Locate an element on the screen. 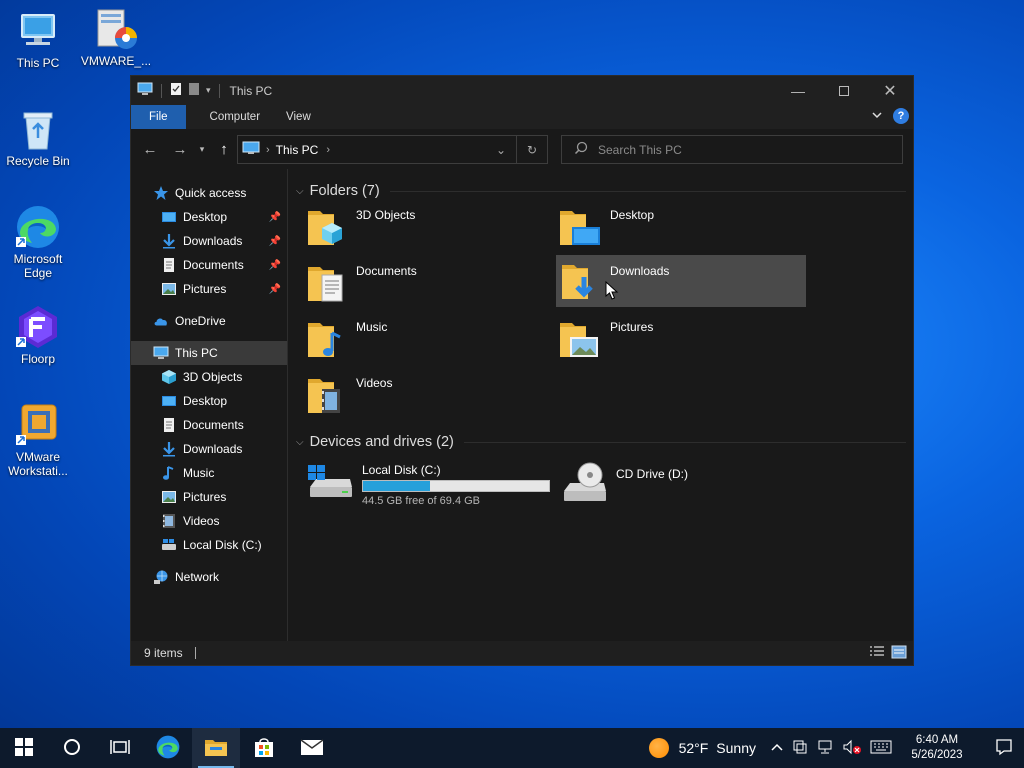  refresh-button: ↻ is located at coordinates (532, 149).